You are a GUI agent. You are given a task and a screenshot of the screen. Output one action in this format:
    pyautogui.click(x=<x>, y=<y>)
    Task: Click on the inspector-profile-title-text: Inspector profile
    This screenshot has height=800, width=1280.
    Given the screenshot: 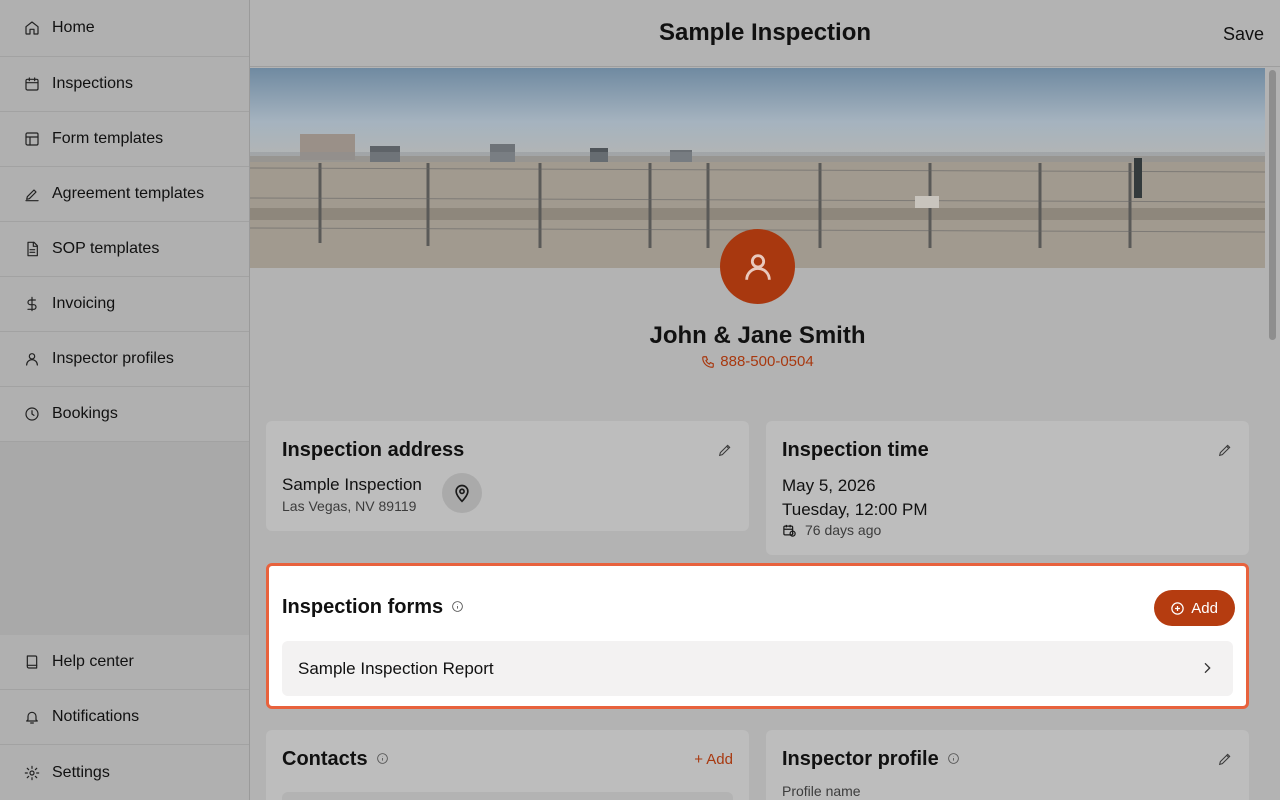 What is the action you would take?
    pyautogui.click(x=860, y=759)
    